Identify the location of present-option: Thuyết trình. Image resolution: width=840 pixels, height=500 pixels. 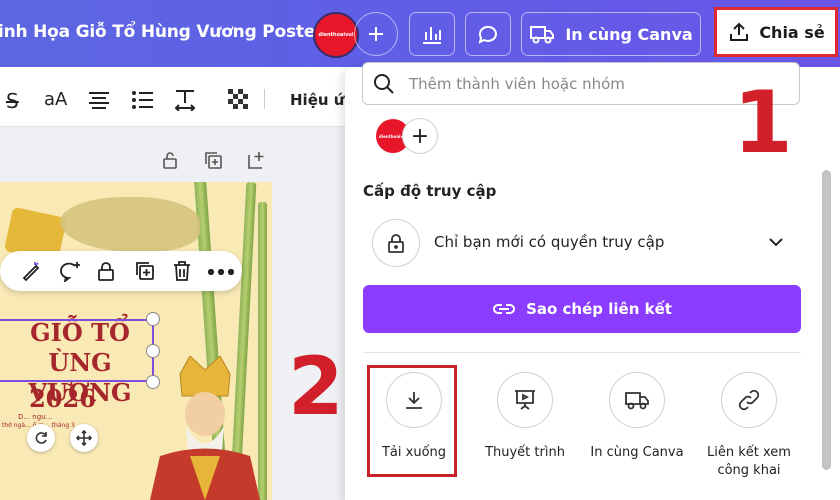
(525, 417).